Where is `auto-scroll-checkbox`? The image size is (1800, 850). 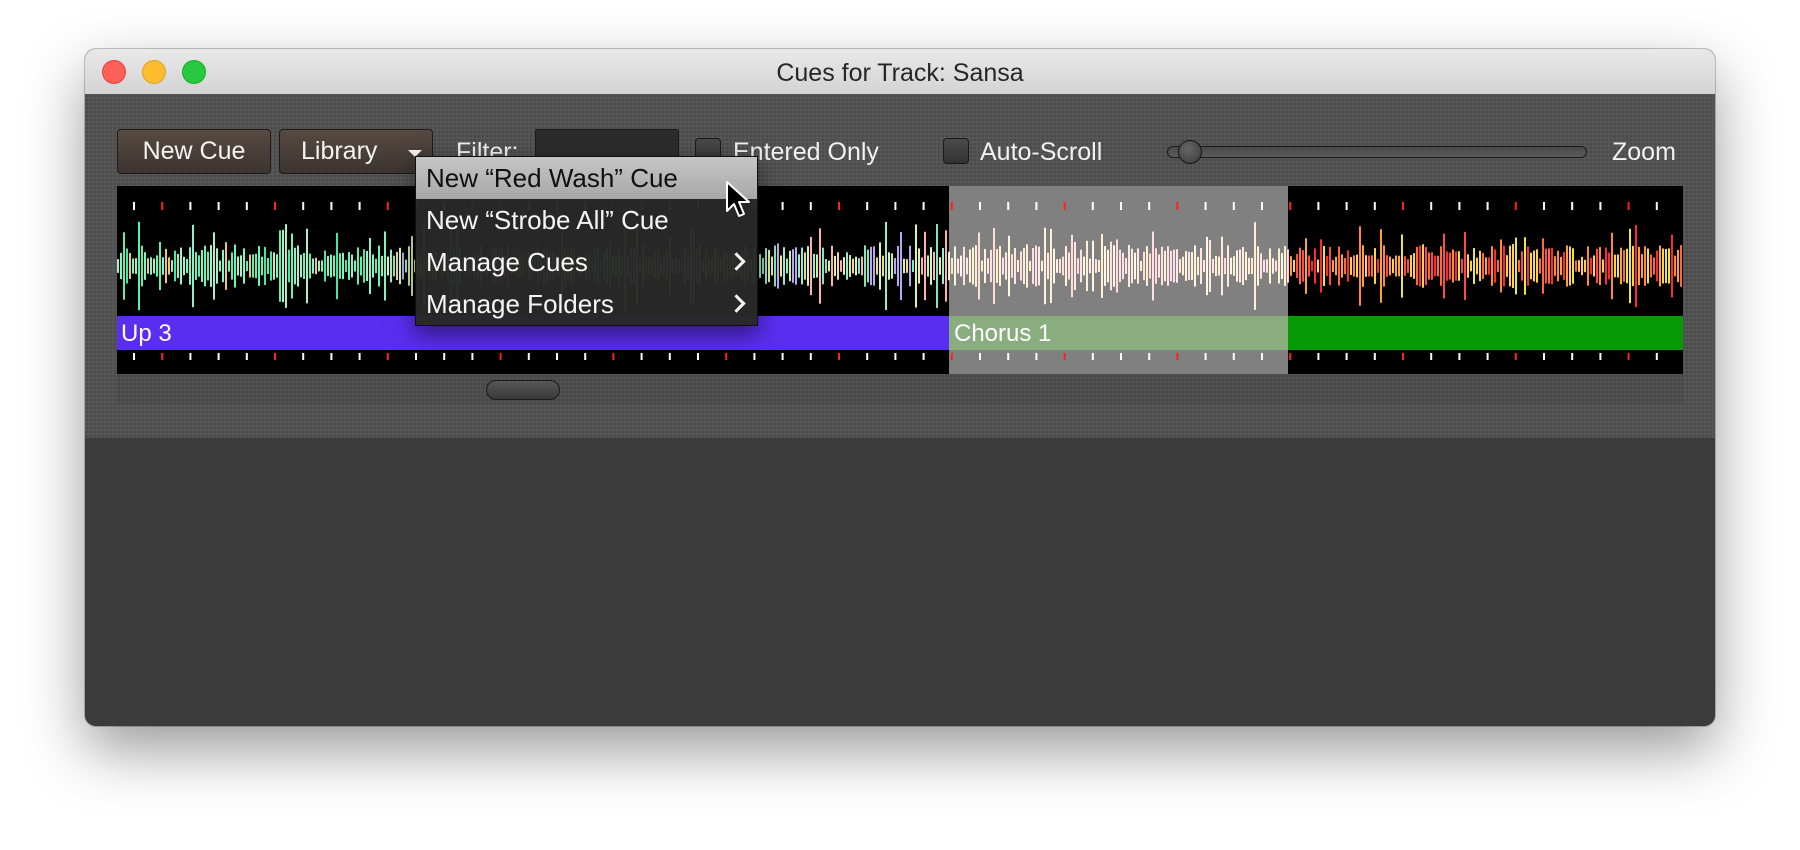
auto-scroll-checkbox is located at coordinates (956, 151).